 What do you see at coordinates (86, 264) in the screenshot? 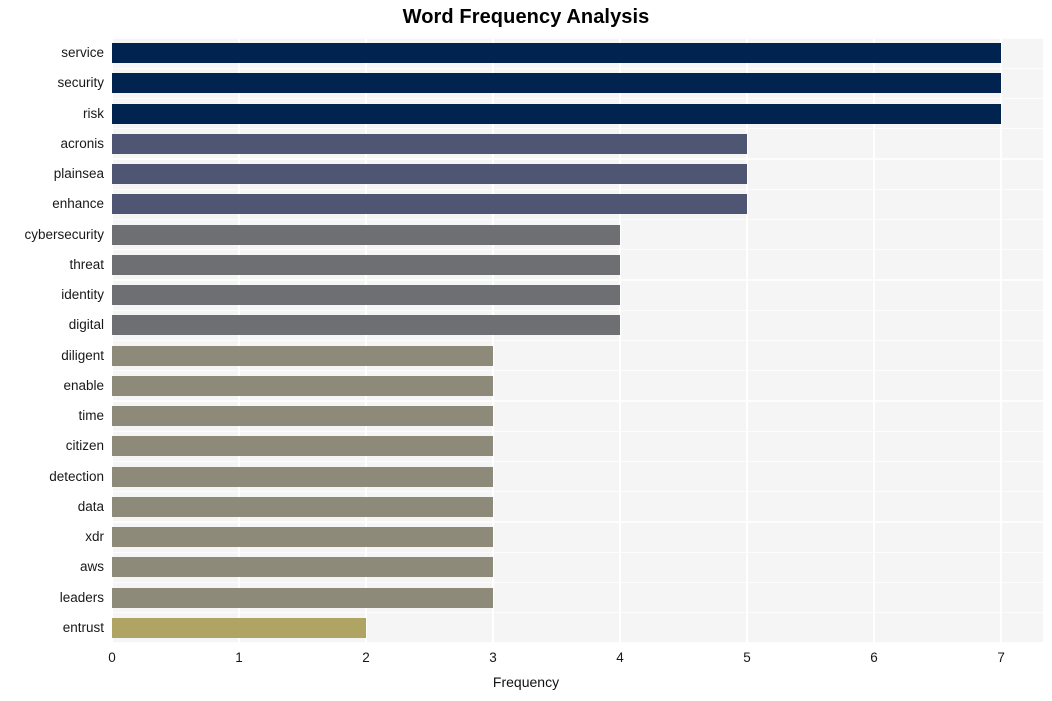
I see `y-axis-label: threat` at bounding box center [86, 264].